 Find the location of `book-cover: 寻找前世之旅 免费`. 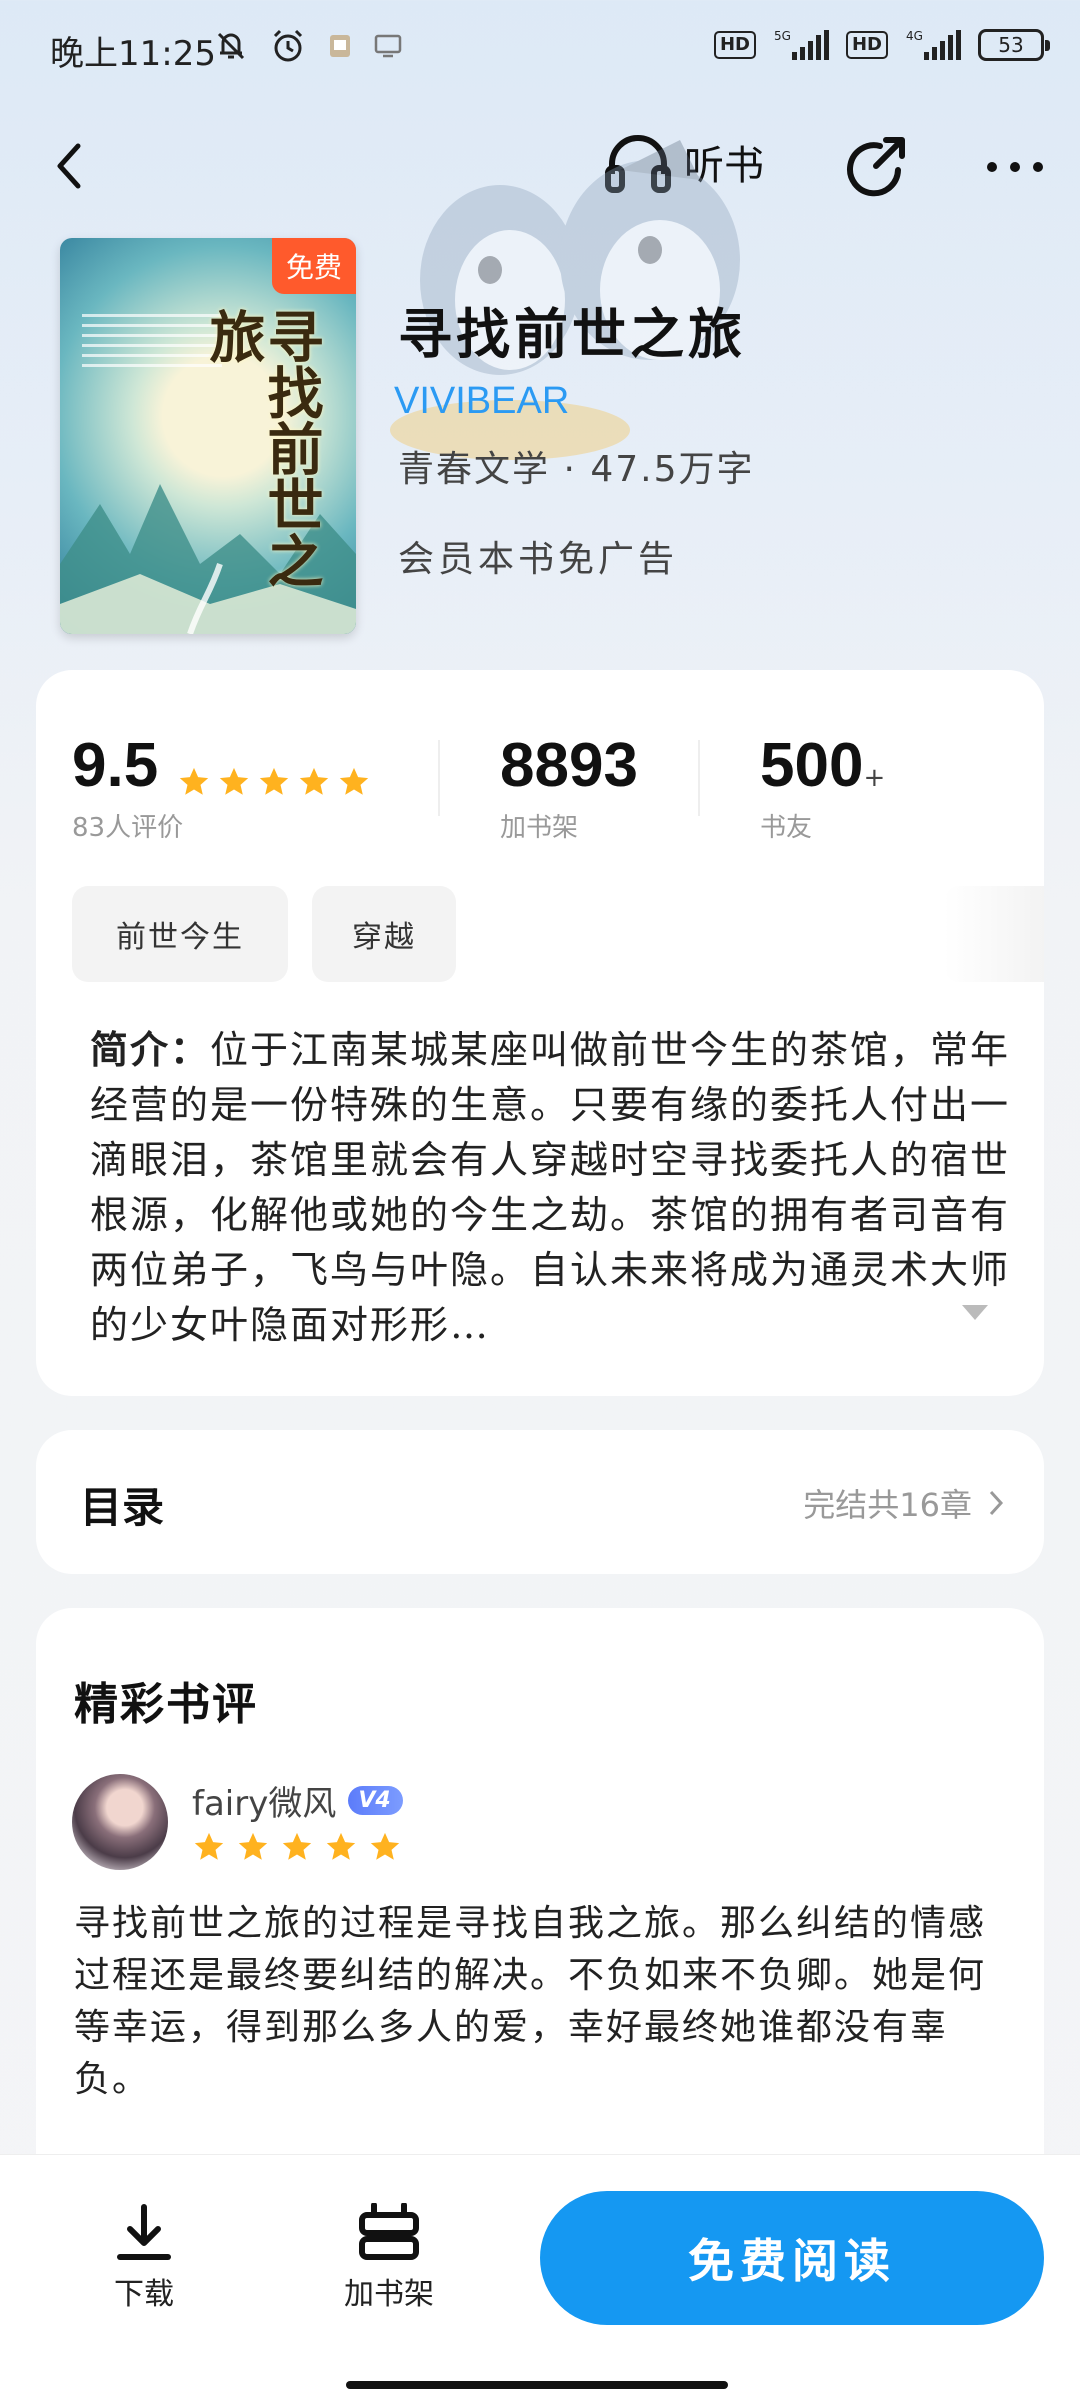

book-cover: 寻找前世之旅 免费 is located at coordinates (208, 436).